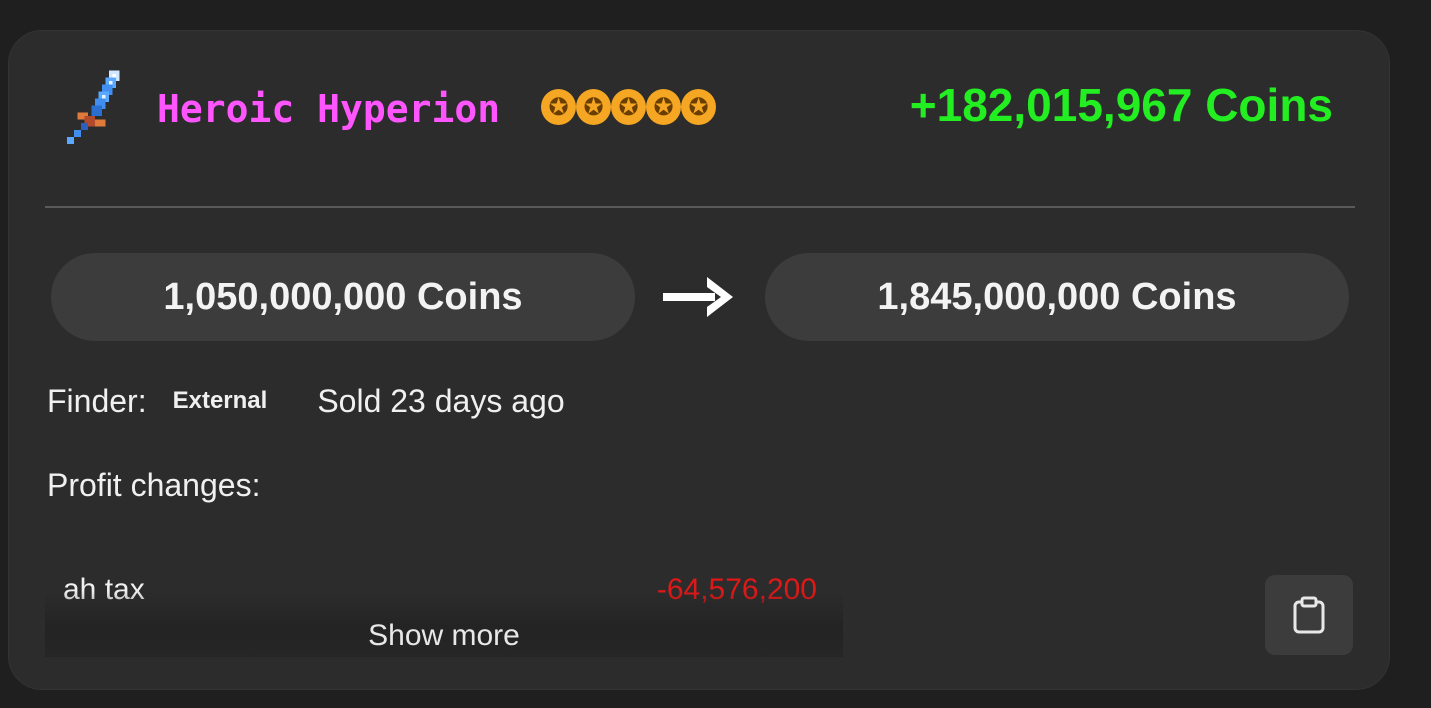 This screenshot has height=708, width=1431. I want to click on arrow-right-icon, so click(698, 297).